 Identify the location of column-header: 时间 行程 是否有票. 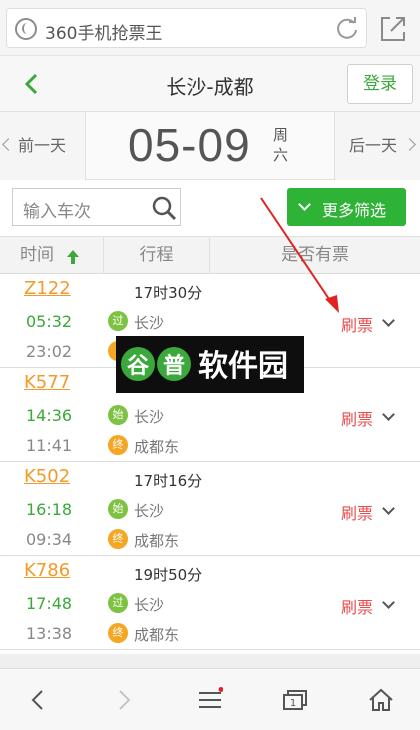
(210, 255).